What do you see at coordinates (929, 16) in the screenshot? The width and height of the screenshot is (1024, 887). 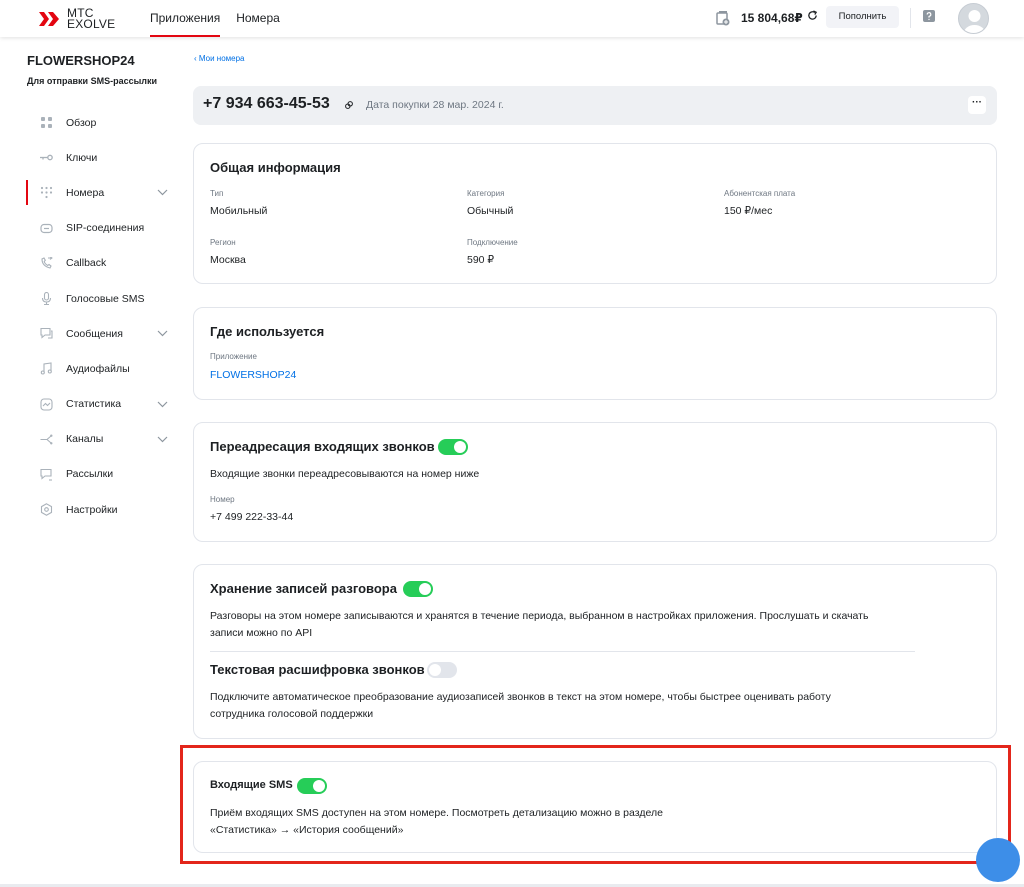 I see `help-icon` at bounding box center [929, 16].